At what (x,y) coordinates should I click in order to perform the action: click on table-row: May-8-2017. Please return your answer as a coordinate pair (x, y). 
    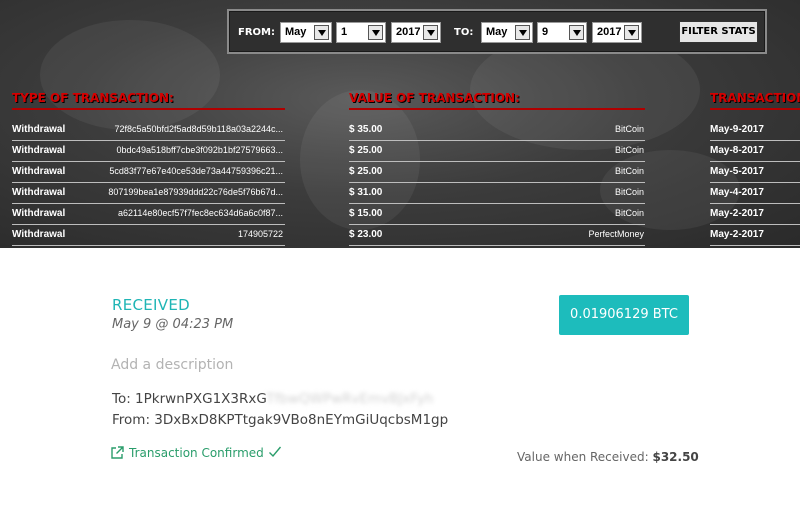
    Looking at the image, I should click on (755, 151).